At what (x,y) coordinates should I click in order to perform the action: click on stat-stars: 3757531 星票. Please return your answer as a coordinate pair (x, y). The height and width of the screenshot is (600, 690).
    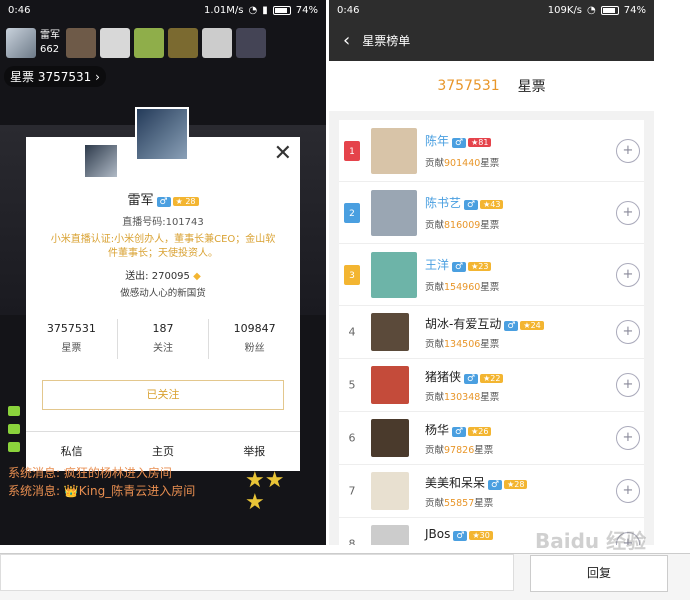
    Looking at the image, I should click on (72, 339).